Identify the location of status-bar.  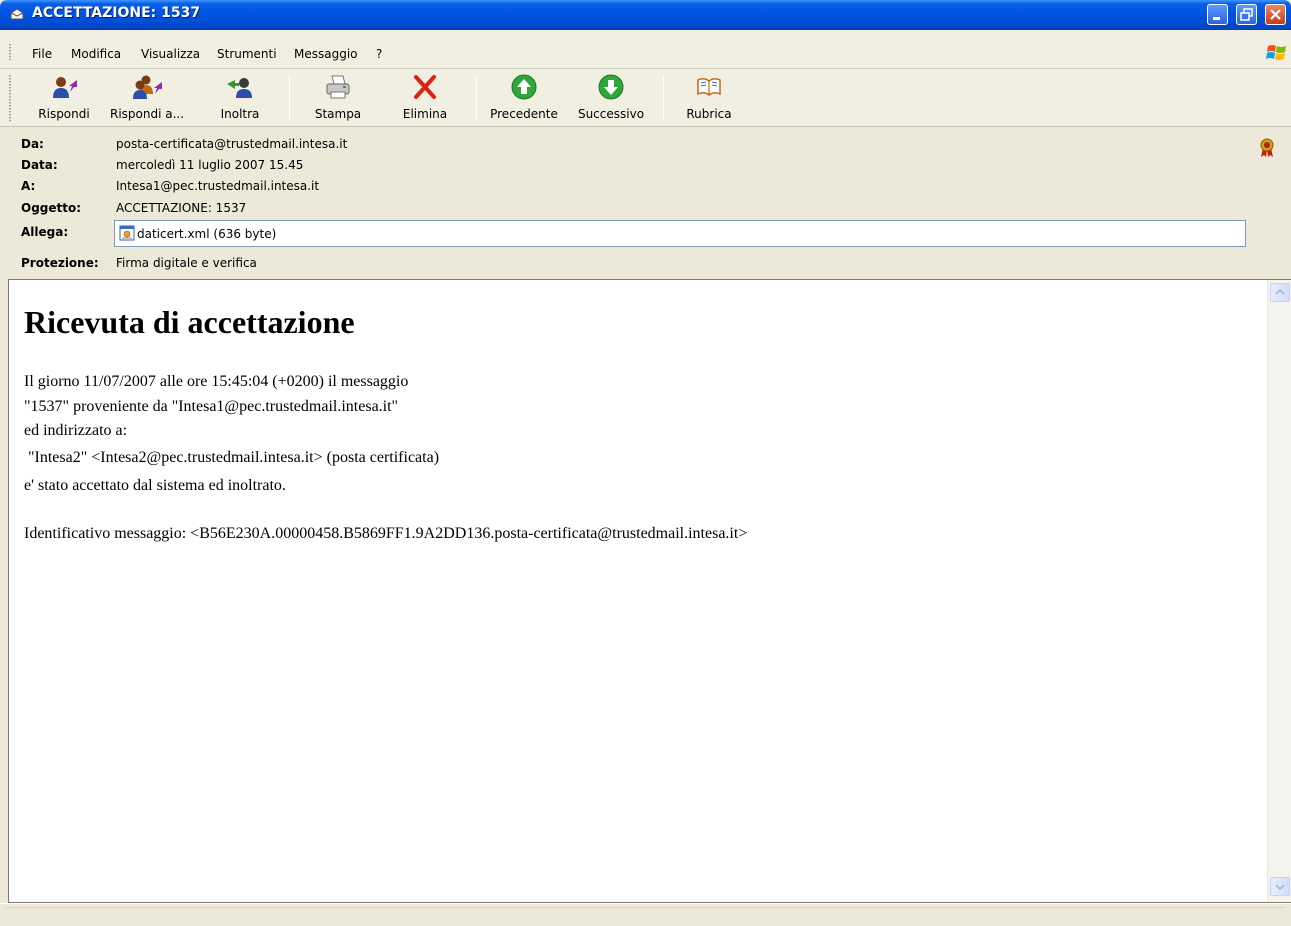
(645, 914).